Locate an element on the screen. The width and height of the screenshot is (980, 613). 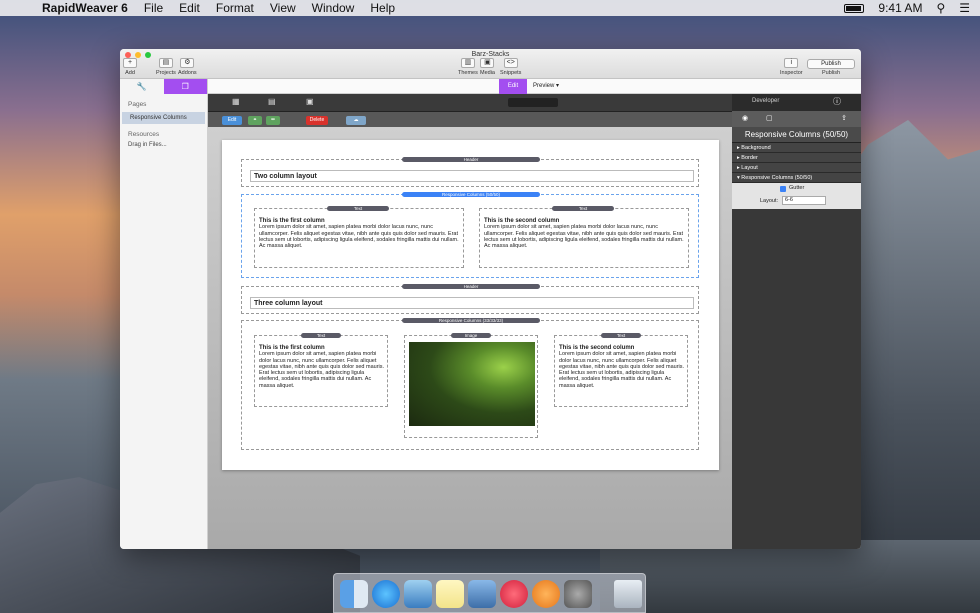
add-button: + Add is located at coordinates (130, 67).